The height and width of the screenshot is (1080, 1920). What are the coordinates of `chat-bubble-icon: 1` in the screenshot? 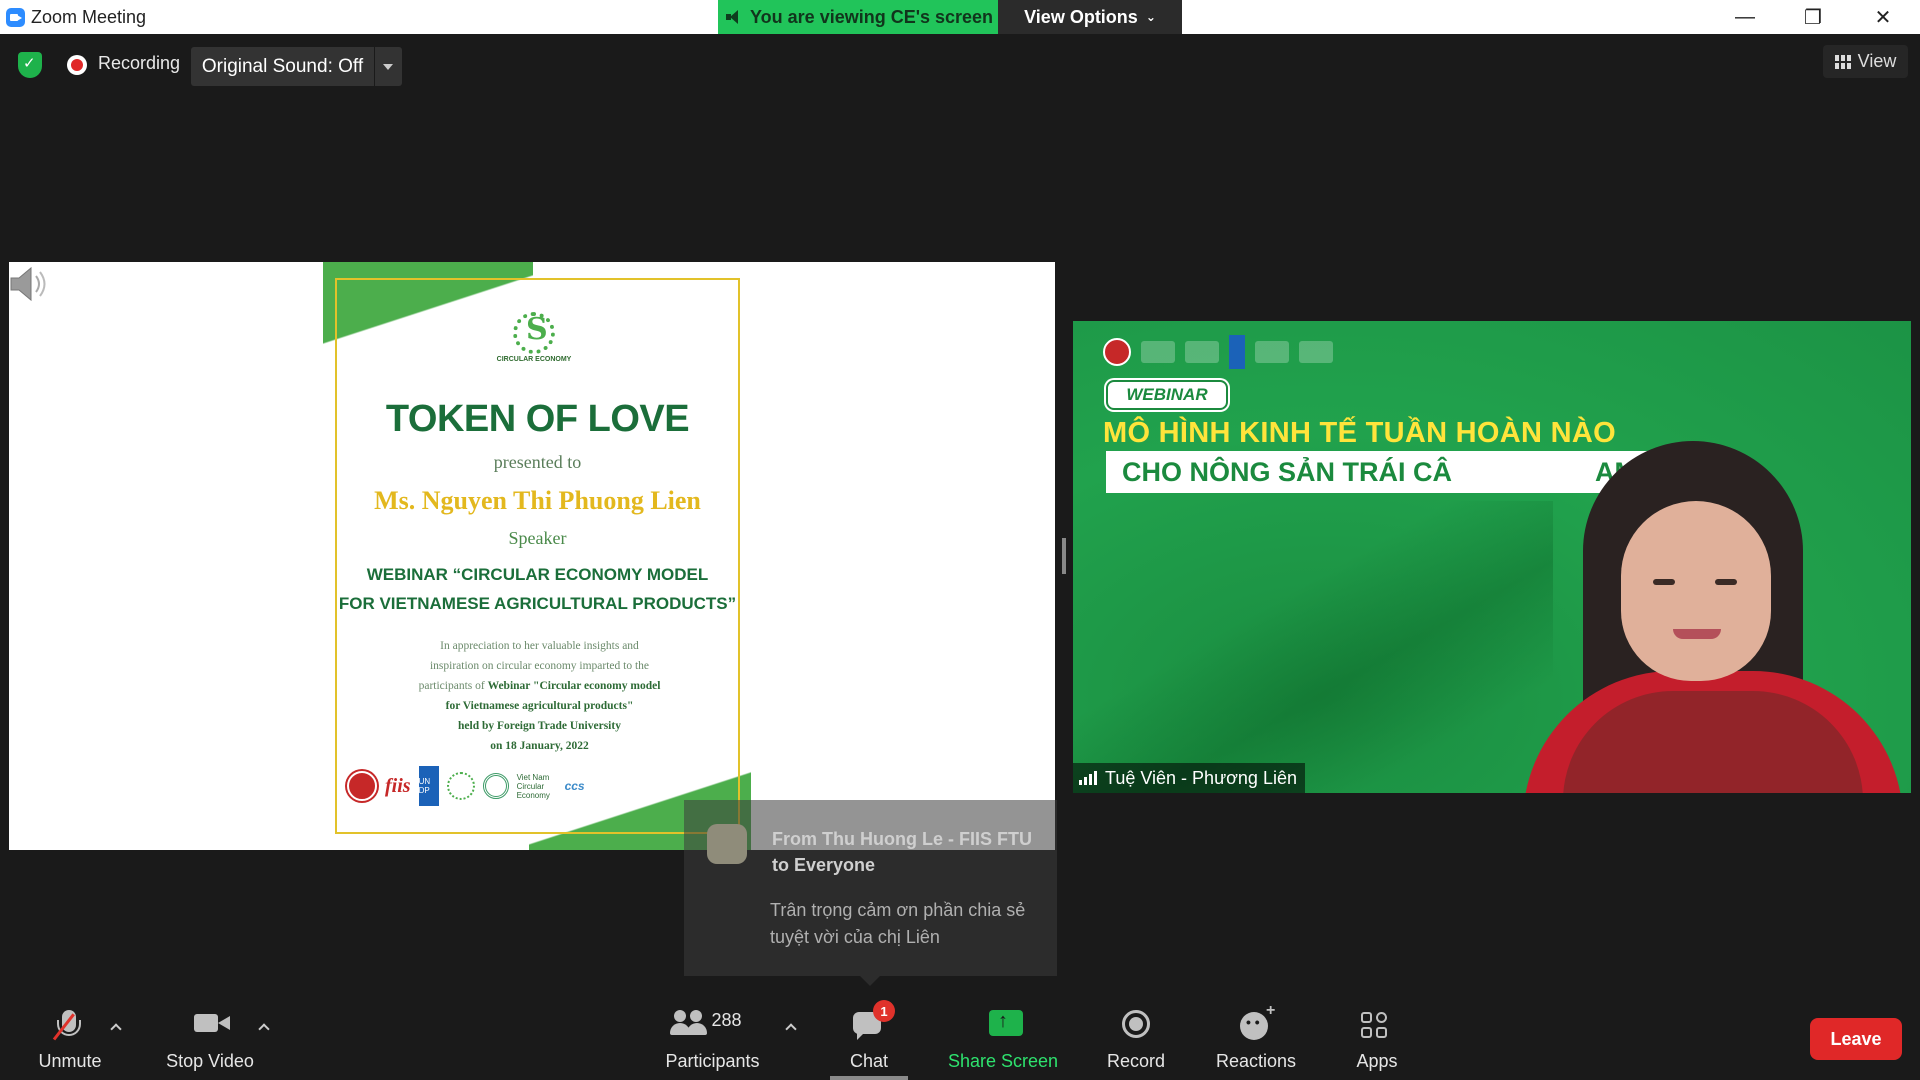 It's located at (869, 1024).